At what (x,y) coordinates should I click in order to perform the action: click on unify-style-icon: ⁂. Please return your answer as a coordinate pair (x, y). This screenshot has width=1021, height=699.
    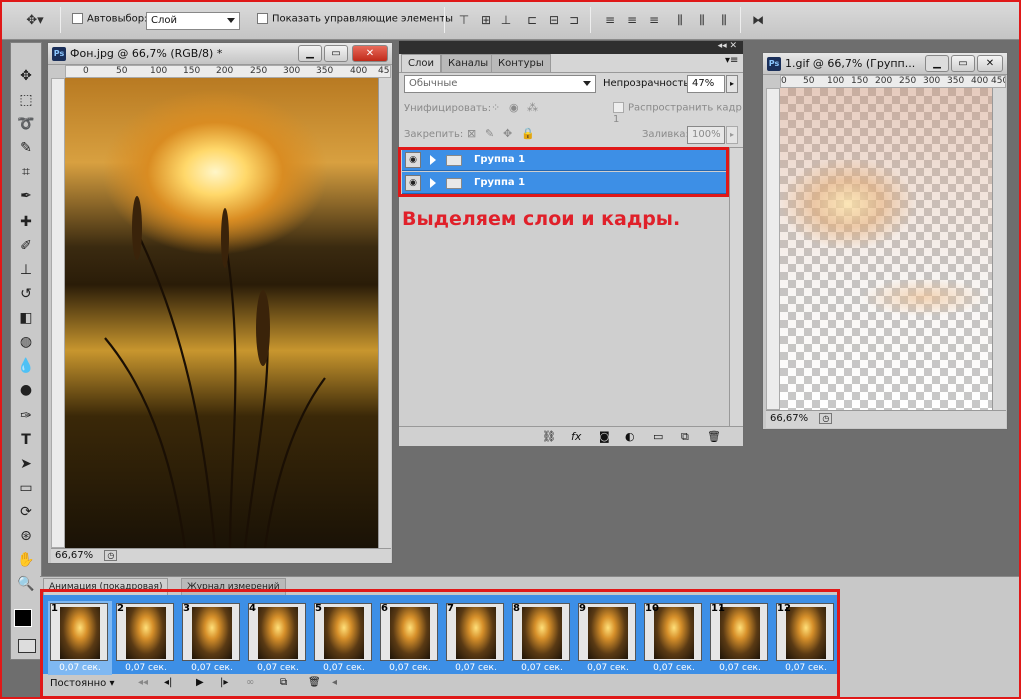
    Looking at the image, I should click on (532, 107).